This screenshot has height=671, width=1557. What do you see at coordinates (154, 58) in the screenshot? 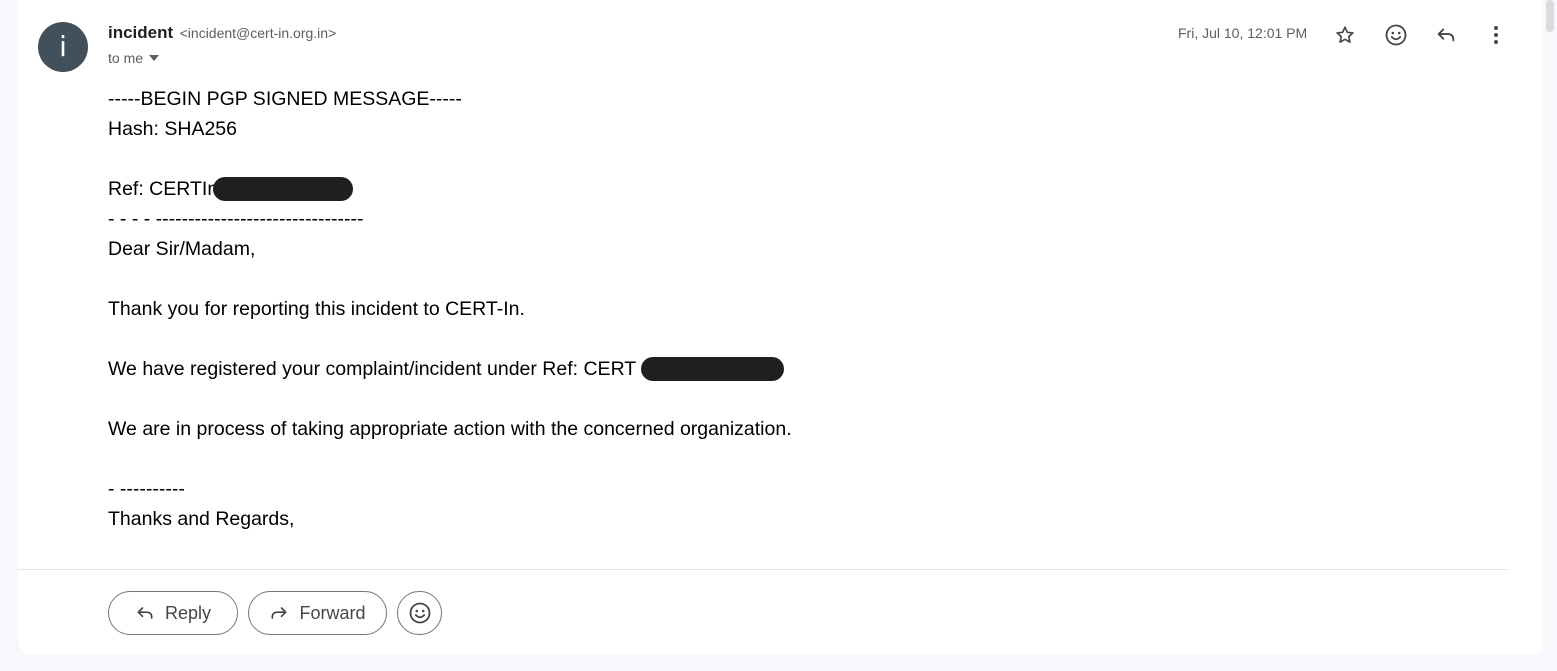
I see `chevron-down-icon` at bounding box center [154, 58].